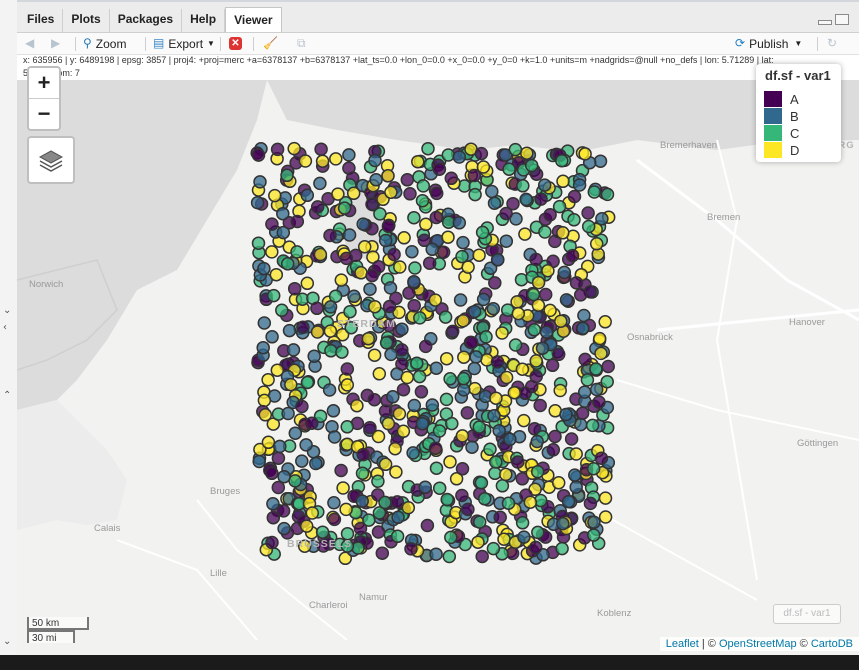 The height and width of the screenshot is (670, 859). Describe the element at coordinates (86, 20) in the screenshot. I see `tab-plots: Plots` at that location.